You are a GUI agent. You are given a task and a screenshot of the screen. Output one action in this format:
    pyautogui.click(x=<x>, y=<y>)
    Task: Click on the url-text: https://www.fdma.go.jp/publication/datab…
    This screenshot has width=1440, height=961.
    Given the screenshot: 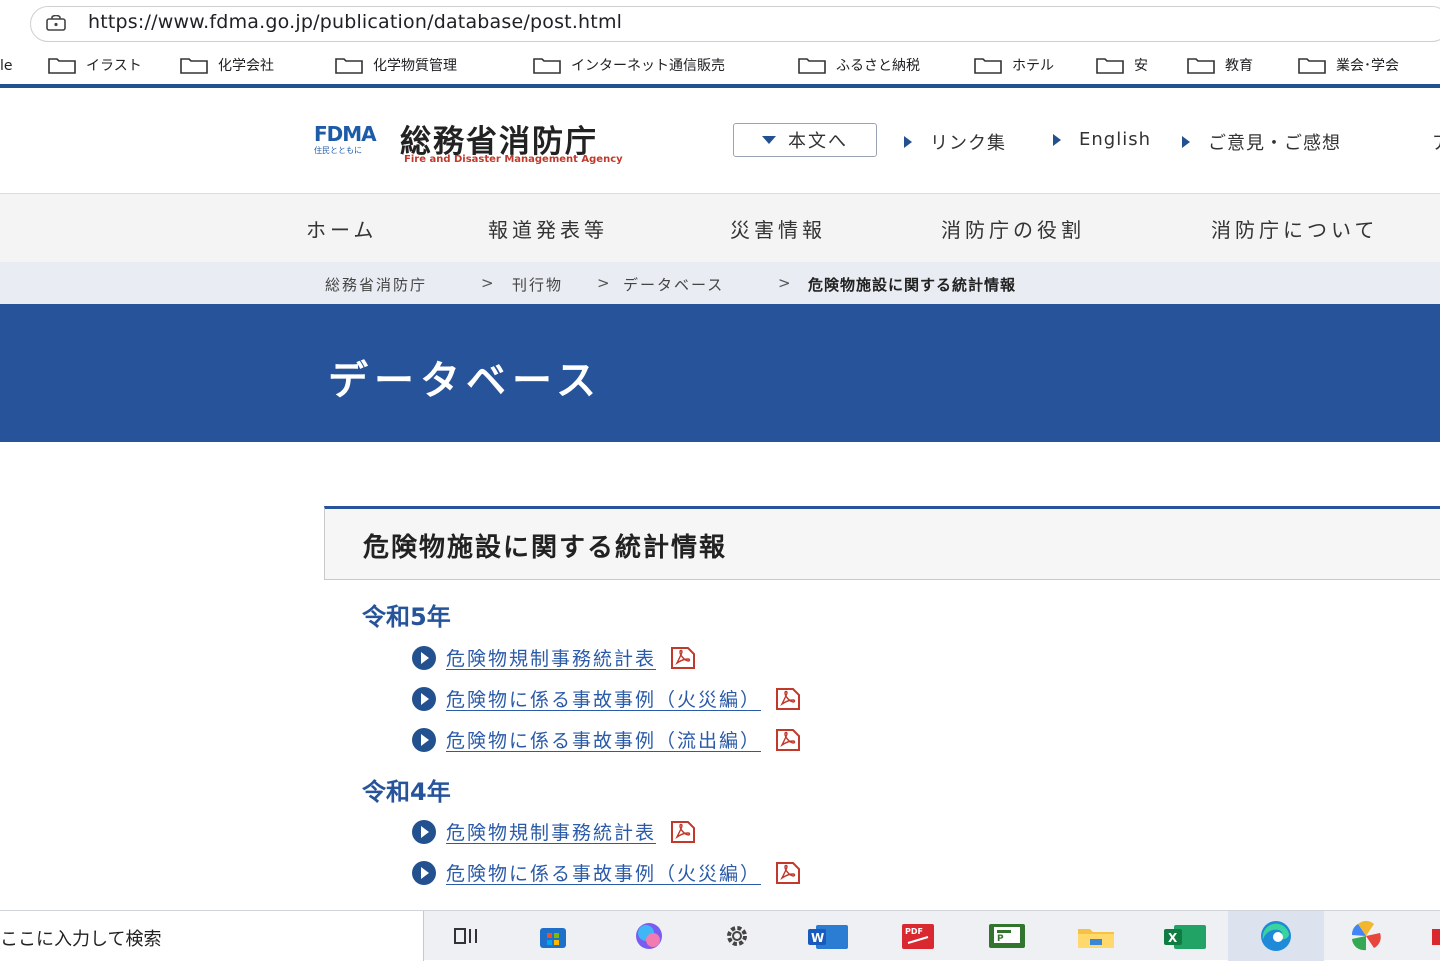 What is the action you would take?
    pyautogui.click(x=355, y=22)
    